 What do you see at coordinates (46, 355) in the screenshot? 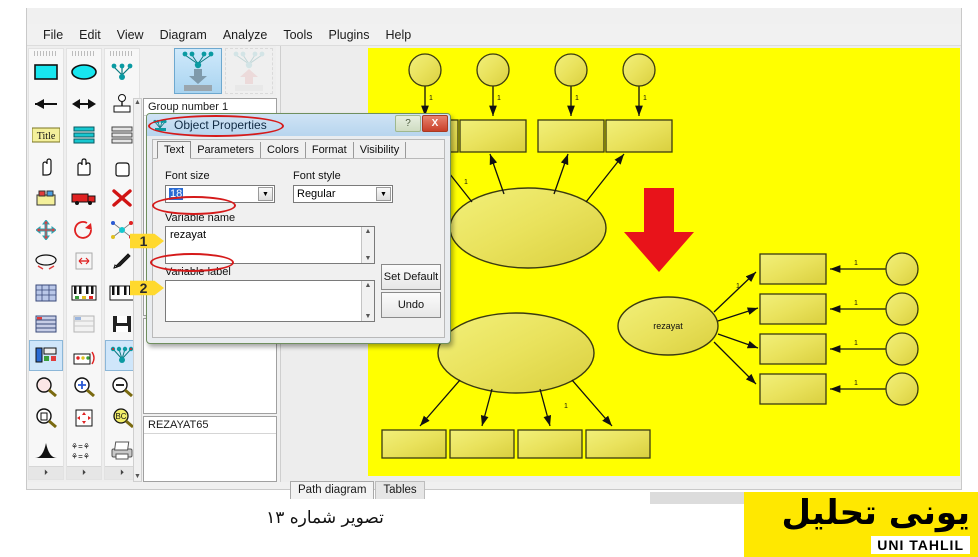
I see `list-select-icon` at bounding box center [46, 355].